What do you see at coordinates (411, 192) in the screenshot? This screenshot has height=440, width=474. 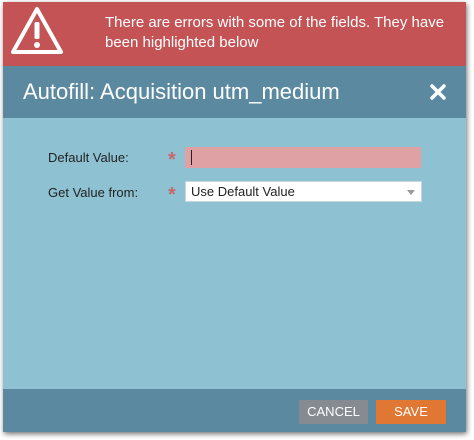 I see `chevron-down-icon` at bounding box center [411, 192].